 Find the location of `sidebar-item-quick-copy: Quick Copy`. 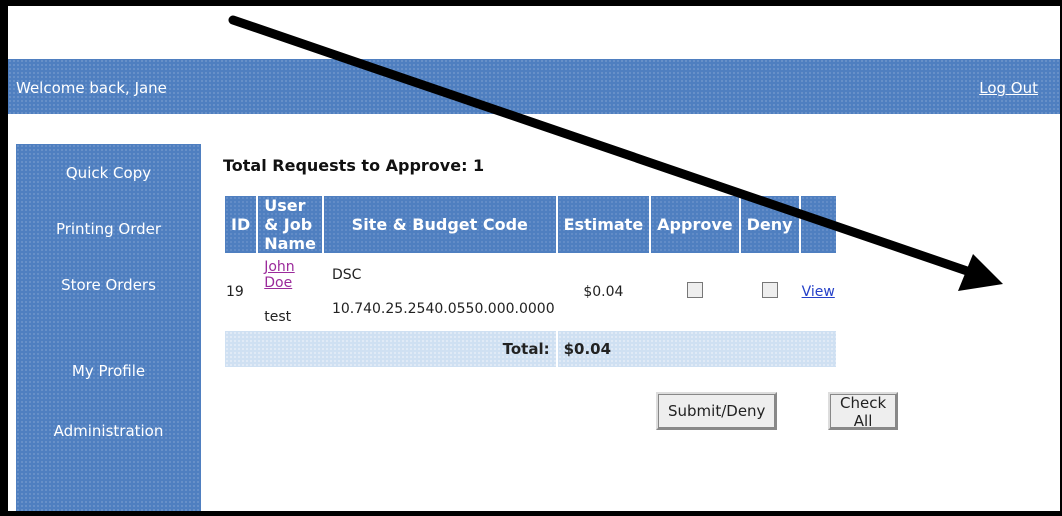

sidebar-item-quick-copy: Quick Copy is located at coordinates (108, 173).